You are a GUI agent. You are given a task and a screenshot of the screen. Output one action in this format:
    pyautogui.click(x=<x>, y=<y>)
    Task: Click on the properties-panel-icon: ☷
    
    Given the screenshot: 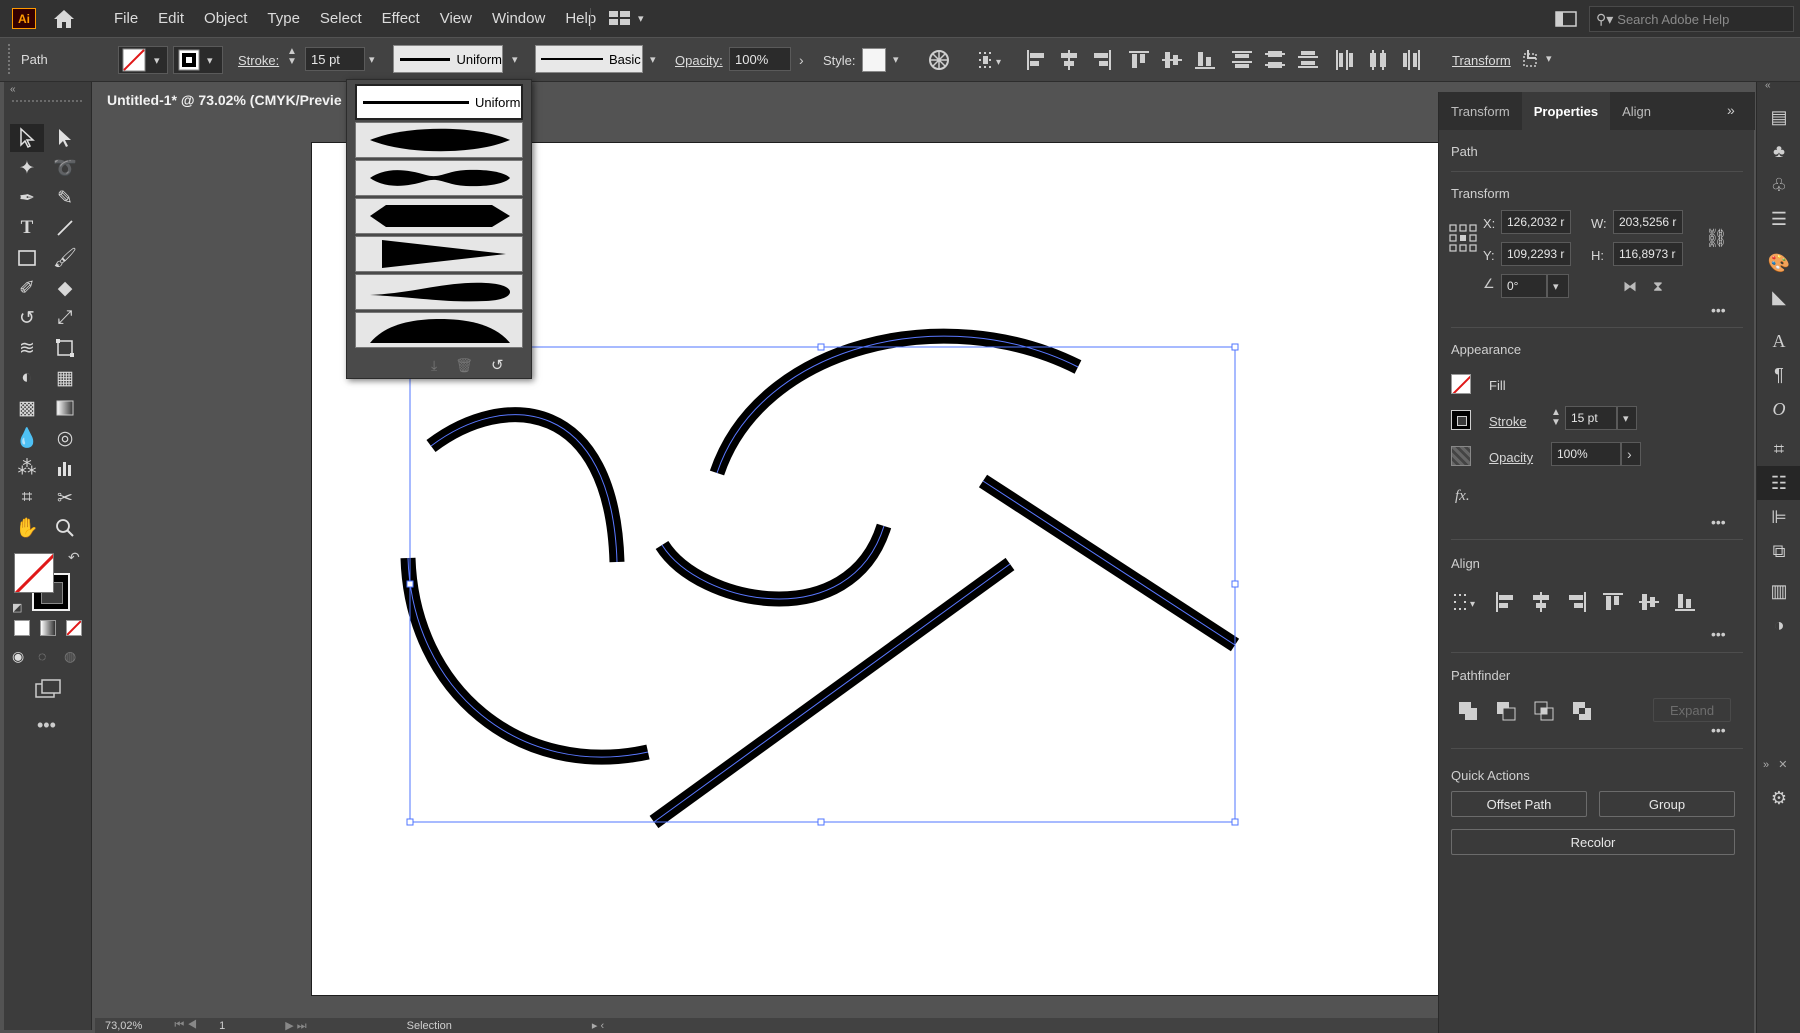 What is the action you would take?
    pyautogui.click(x=1778, y=483)
    